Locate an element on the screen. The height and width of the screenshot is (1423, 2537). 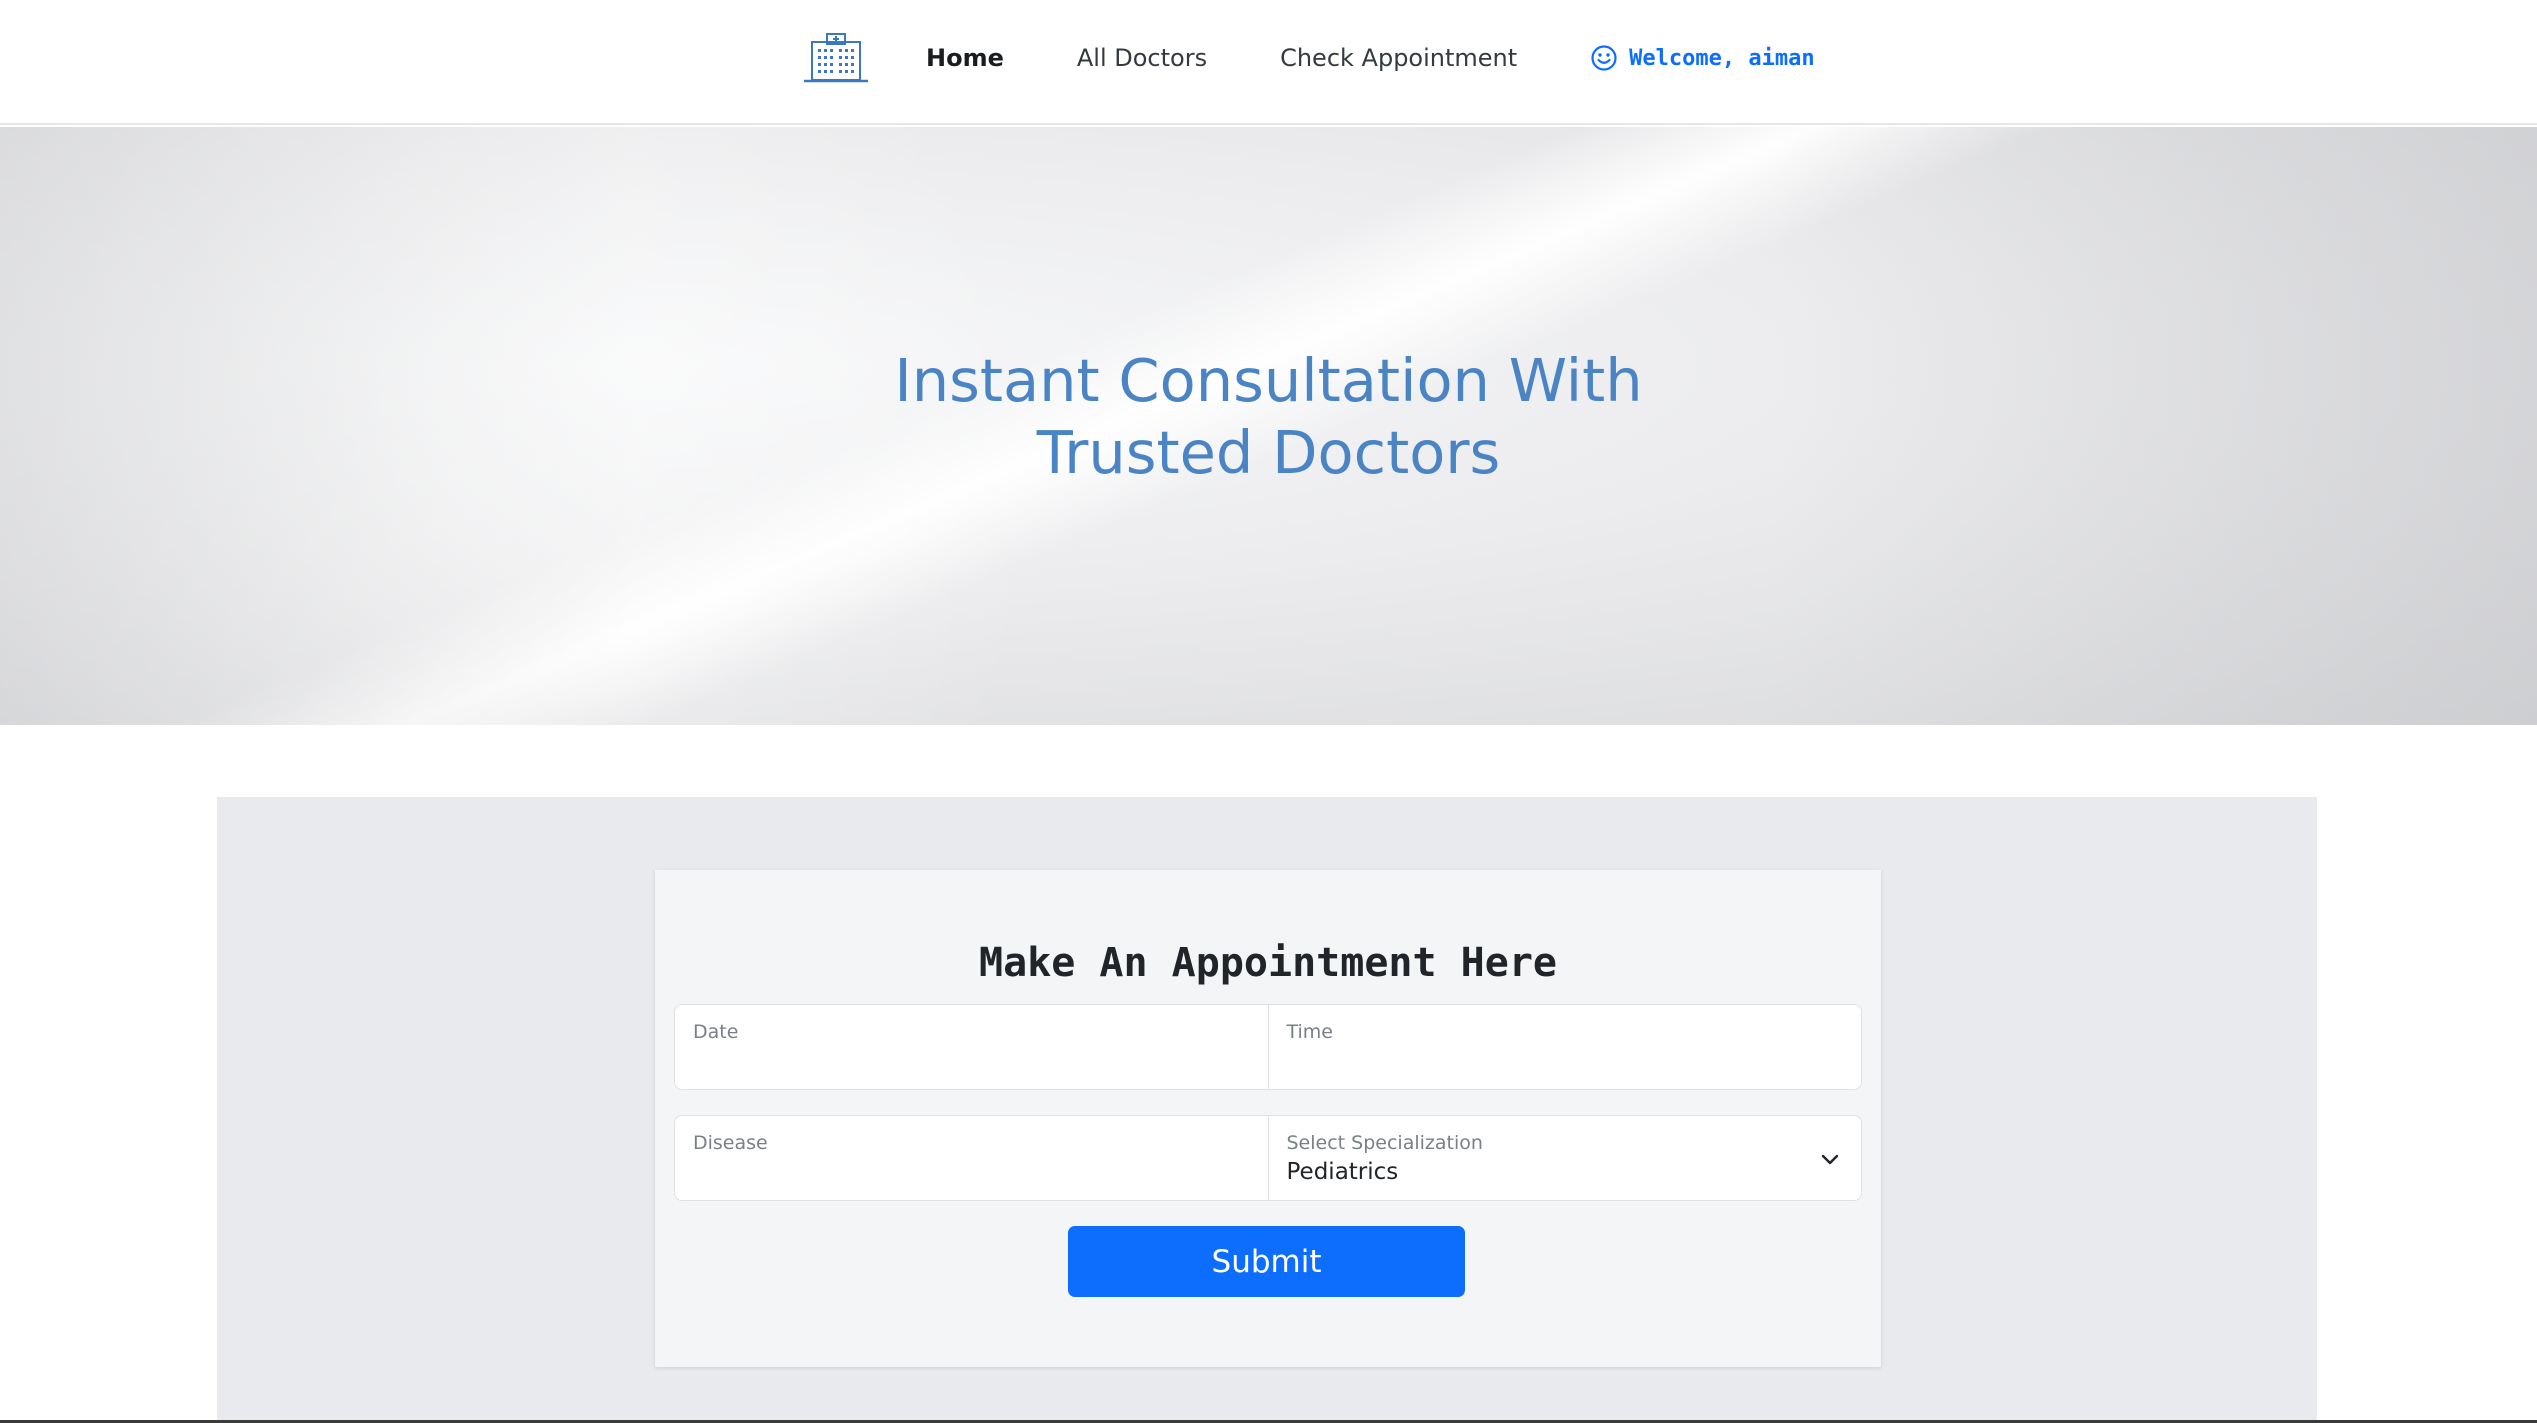
specialization-value: Pediatrics is located at coordinates (1342, 1172).